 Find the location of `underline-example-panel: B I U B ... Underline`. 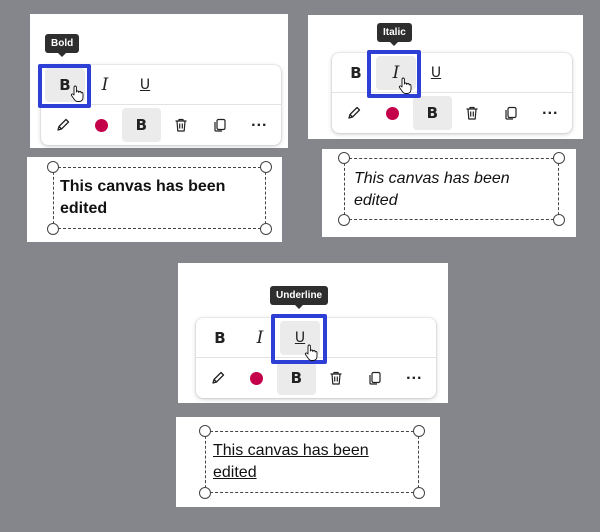

underline-example-panel: B I U B ... Underline is located at coordinates (313, 333).